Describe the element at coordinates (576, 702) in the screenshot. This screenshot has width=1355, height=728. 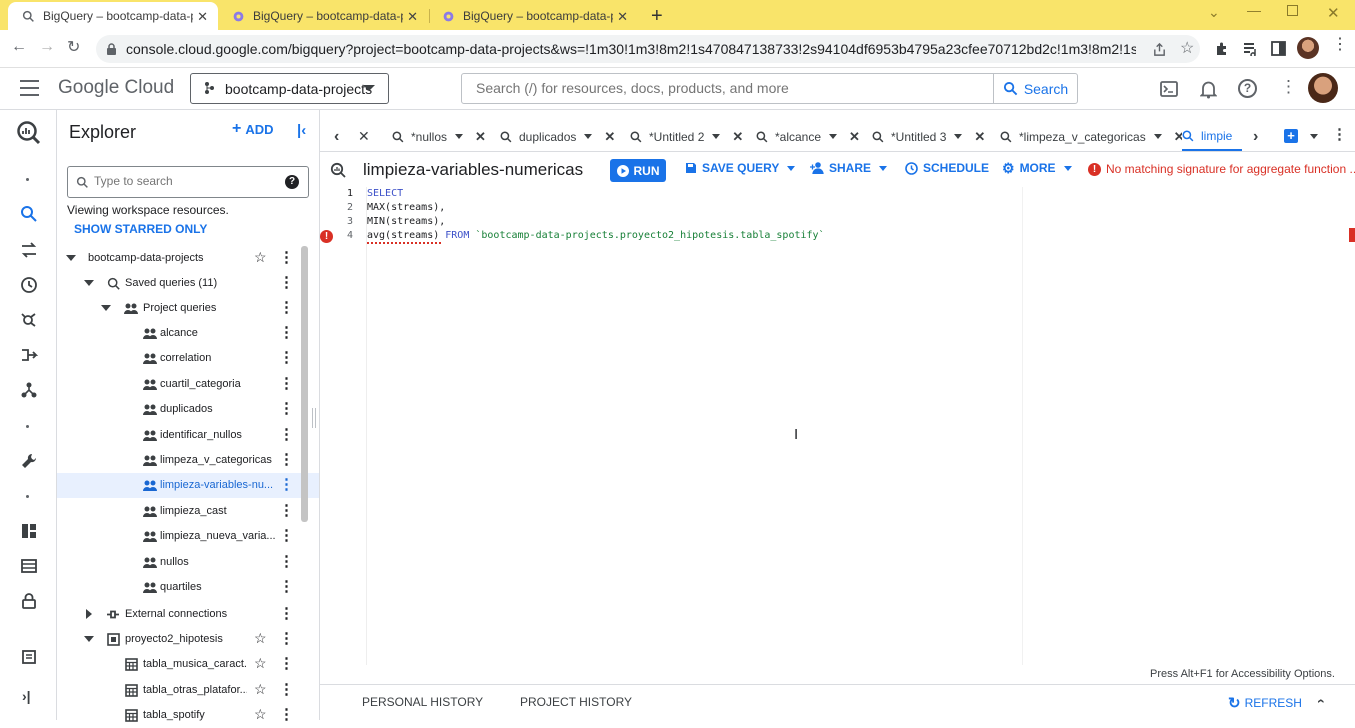
I see `project-history-tab: PROJECT HISTORY` at that location.